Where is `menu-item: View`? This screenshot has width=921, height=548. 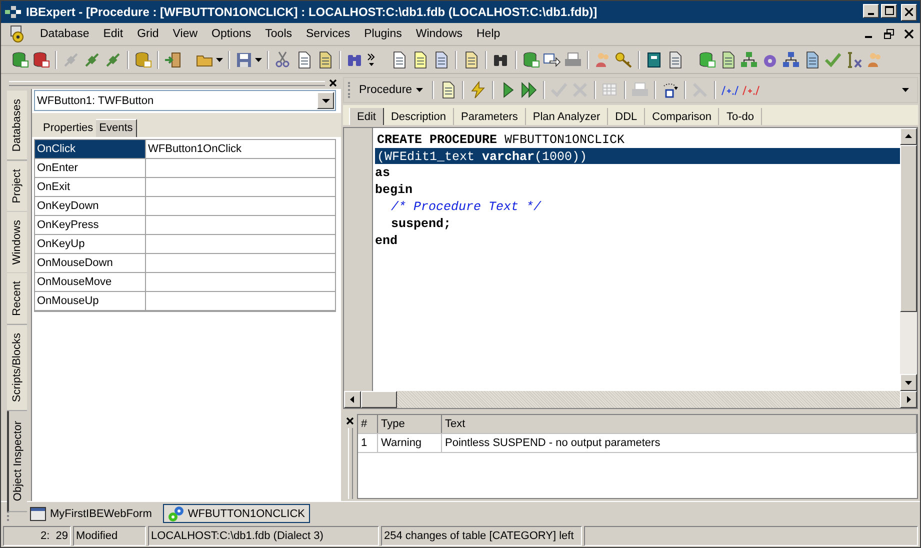
menu-item: View is located at coordinates (185, 34).